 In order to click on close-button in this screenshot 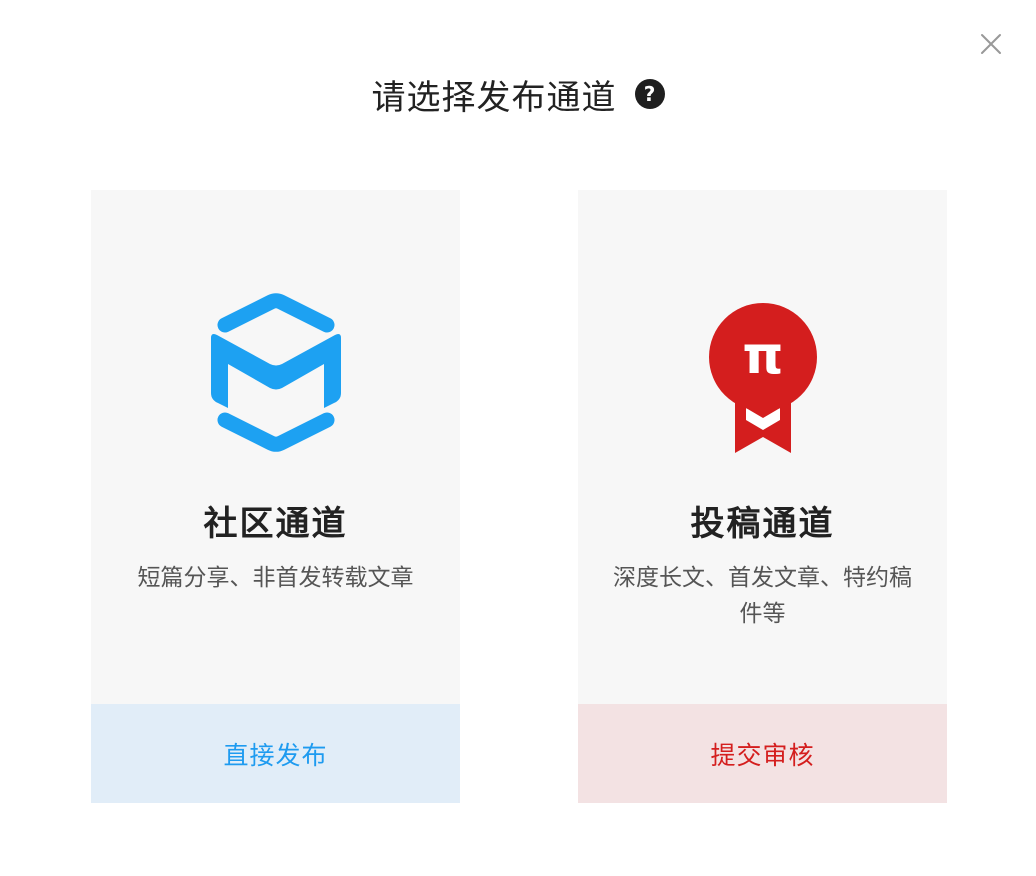, I will do `click(991, 44)`.